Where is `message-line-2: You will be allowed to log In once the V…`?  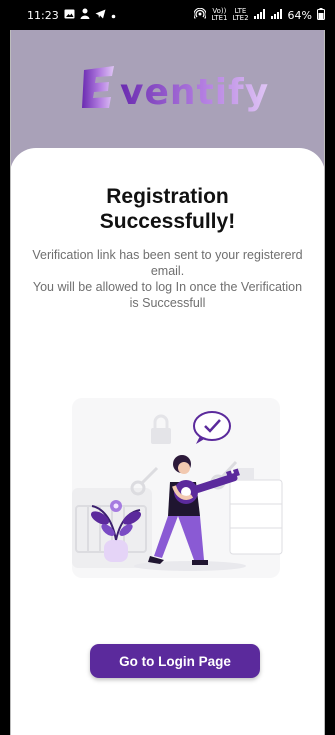 message-line-2: You will be allowed to log In once the V… is located at coordinates (167, 295).